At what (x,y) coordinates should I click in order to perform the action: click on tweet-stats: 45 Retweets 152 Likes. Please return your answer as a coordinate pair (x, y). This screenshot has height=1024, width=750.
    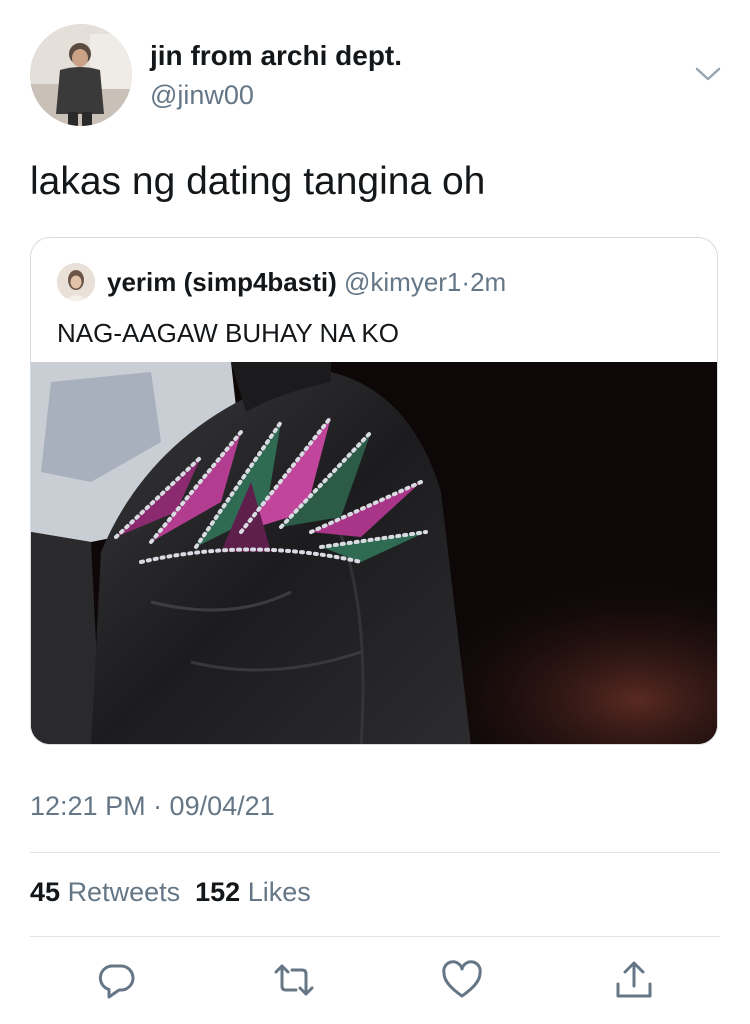
    Looking at the image, I should click on (170, 892).